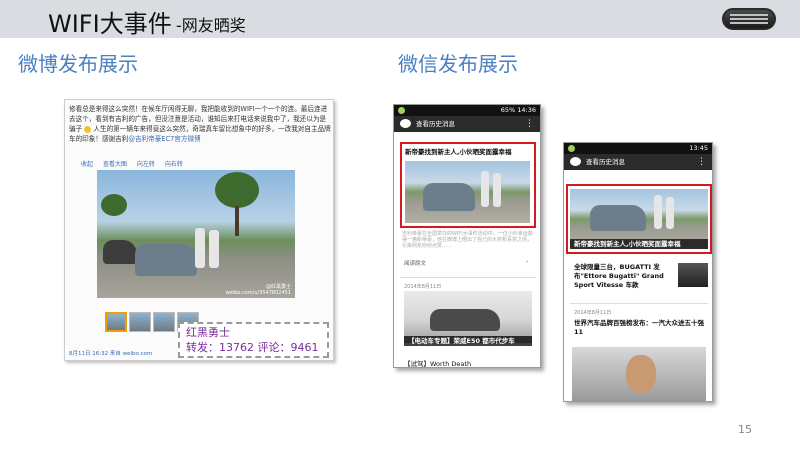 The height and width of the screenshot is (450, 800). What do you see at coordinates (110, 24) in the screenshot?
I see `page-title: WIFI大事件` at bounding box center [110, 24].